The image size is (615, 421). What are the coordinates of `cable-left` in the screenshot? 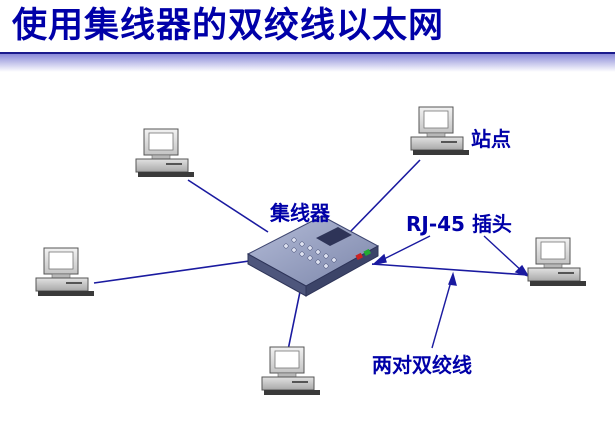 It's located at (175, 271).